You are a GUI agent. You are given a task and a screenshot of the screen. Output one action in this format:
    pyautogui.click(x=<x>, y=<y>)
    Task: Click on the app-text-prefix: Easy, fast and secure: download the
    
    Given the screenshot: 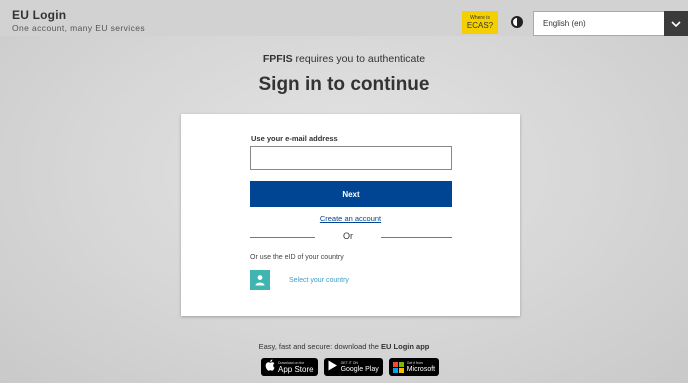 What is the action you would take?
    pyautogui.click(x=320, y=346)
    